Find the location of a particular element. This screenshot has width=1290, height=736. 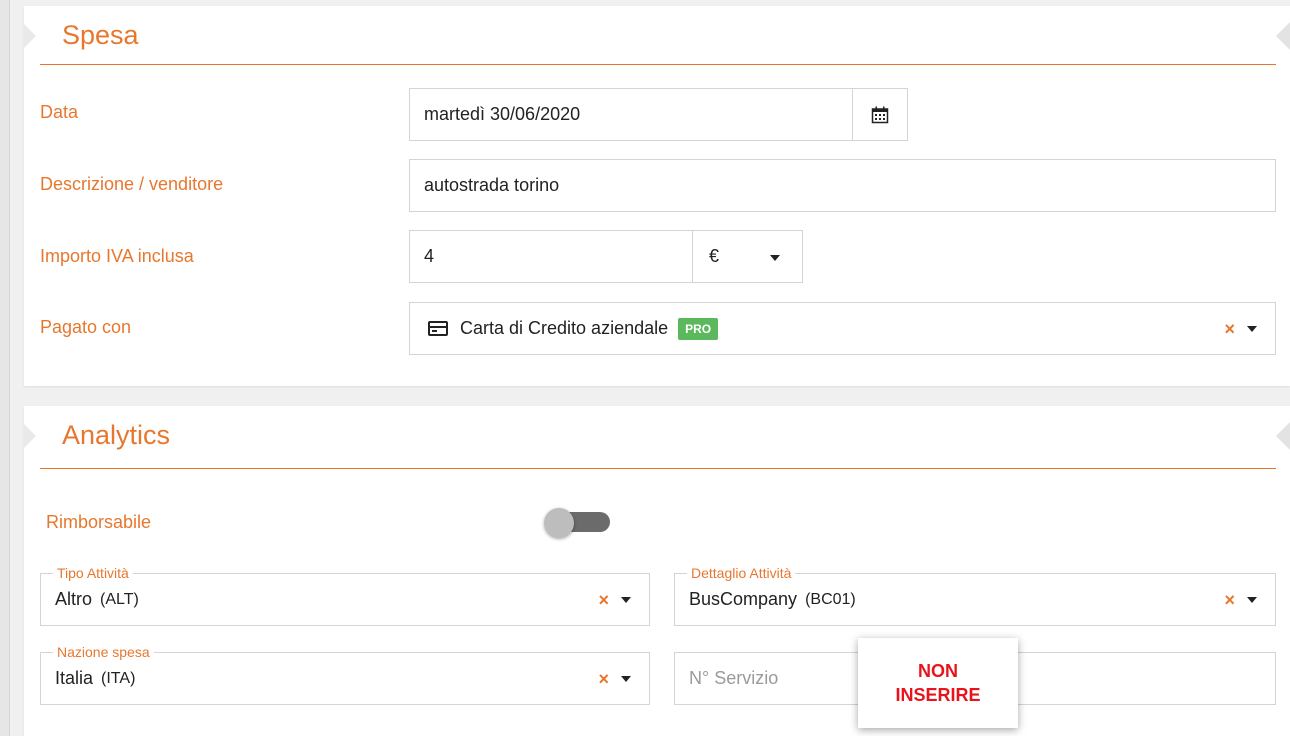

importo-label: Importo IVA inclusa is located at coordinates (117, 256).